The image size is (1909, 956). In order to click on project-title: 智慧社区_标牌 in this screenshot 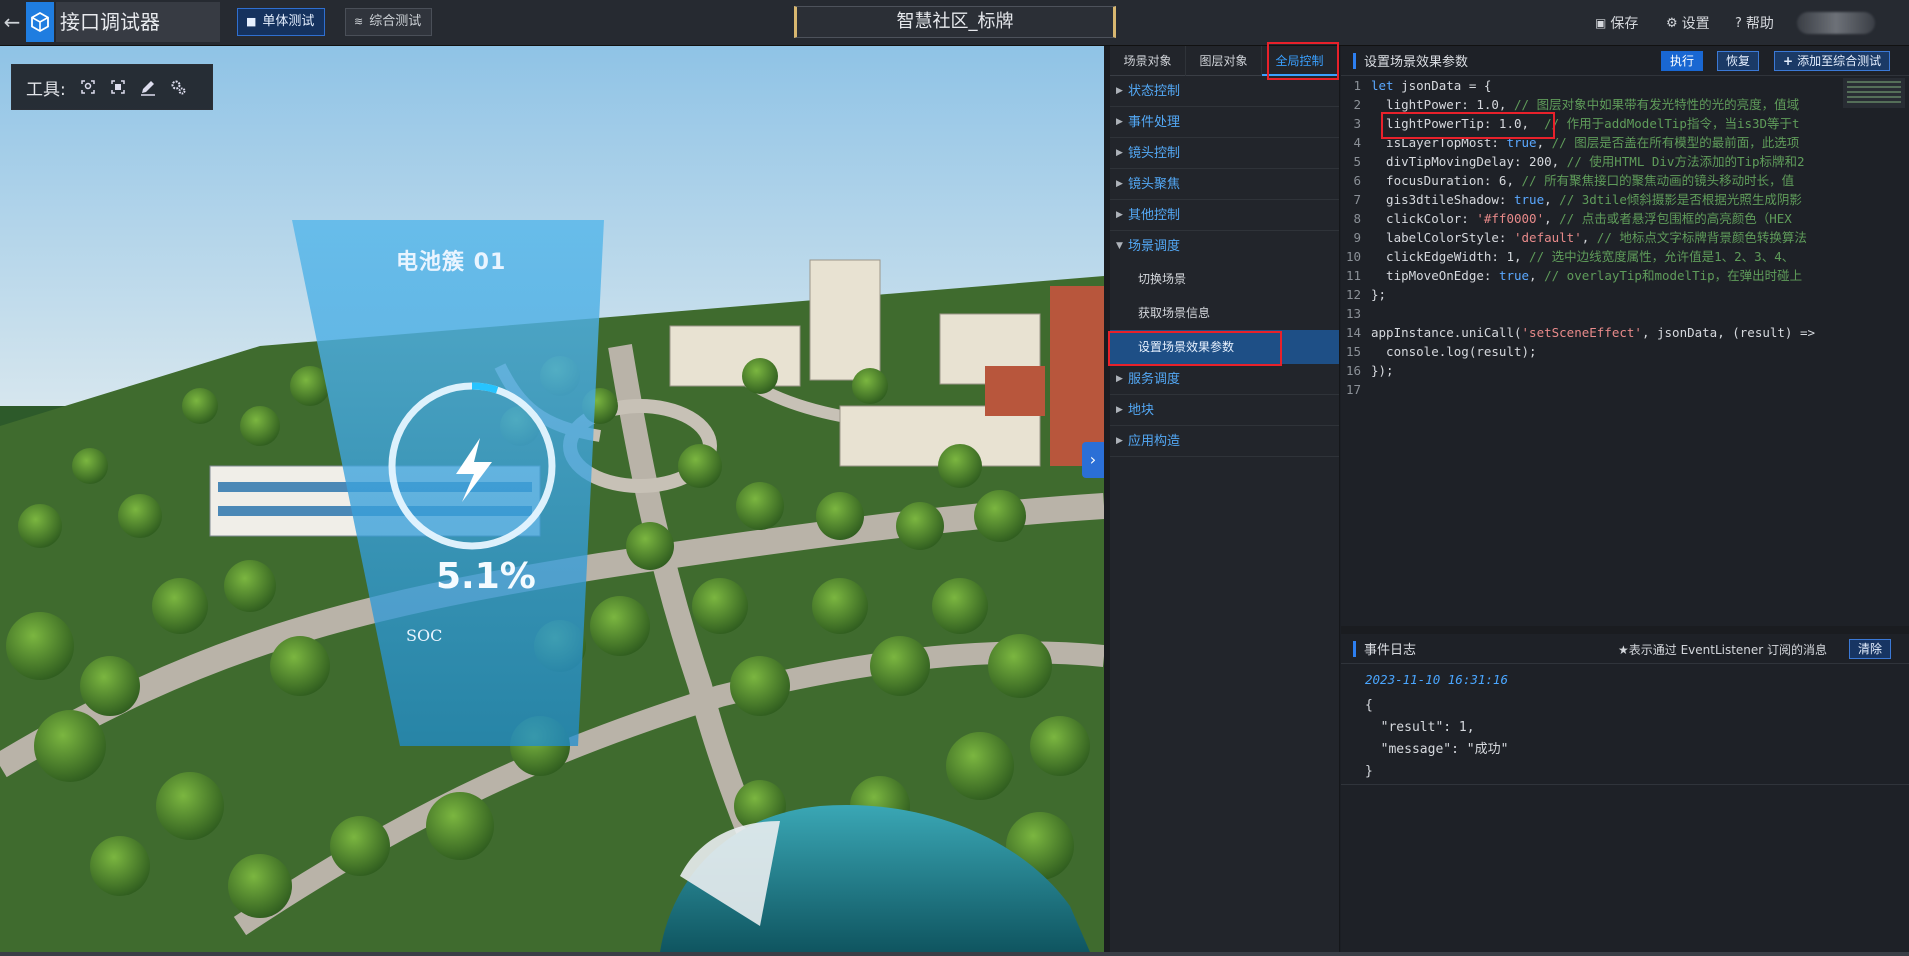, I will do `click(955, 22)`.